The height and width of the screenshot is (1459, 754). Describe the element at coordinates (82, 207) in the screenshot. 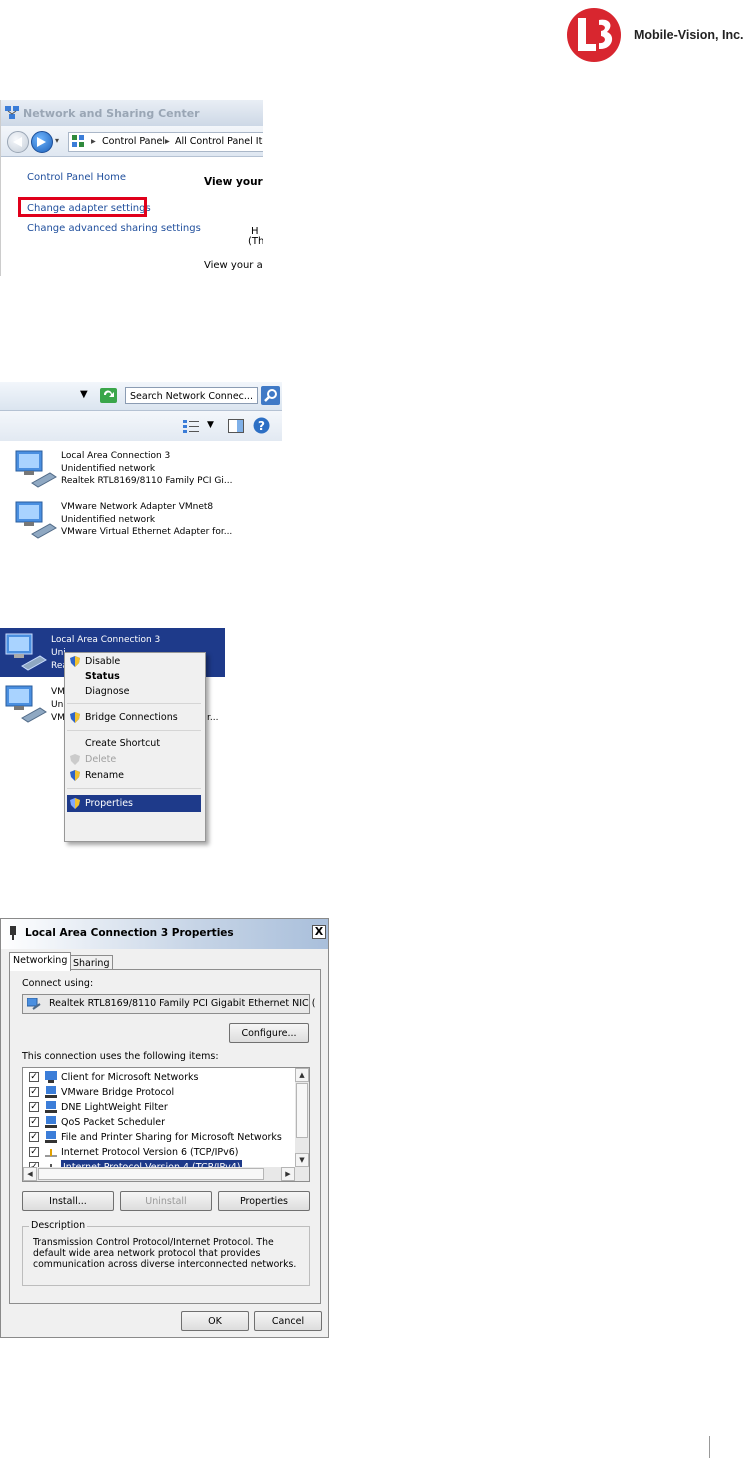

I see `highlight-box` at that location.